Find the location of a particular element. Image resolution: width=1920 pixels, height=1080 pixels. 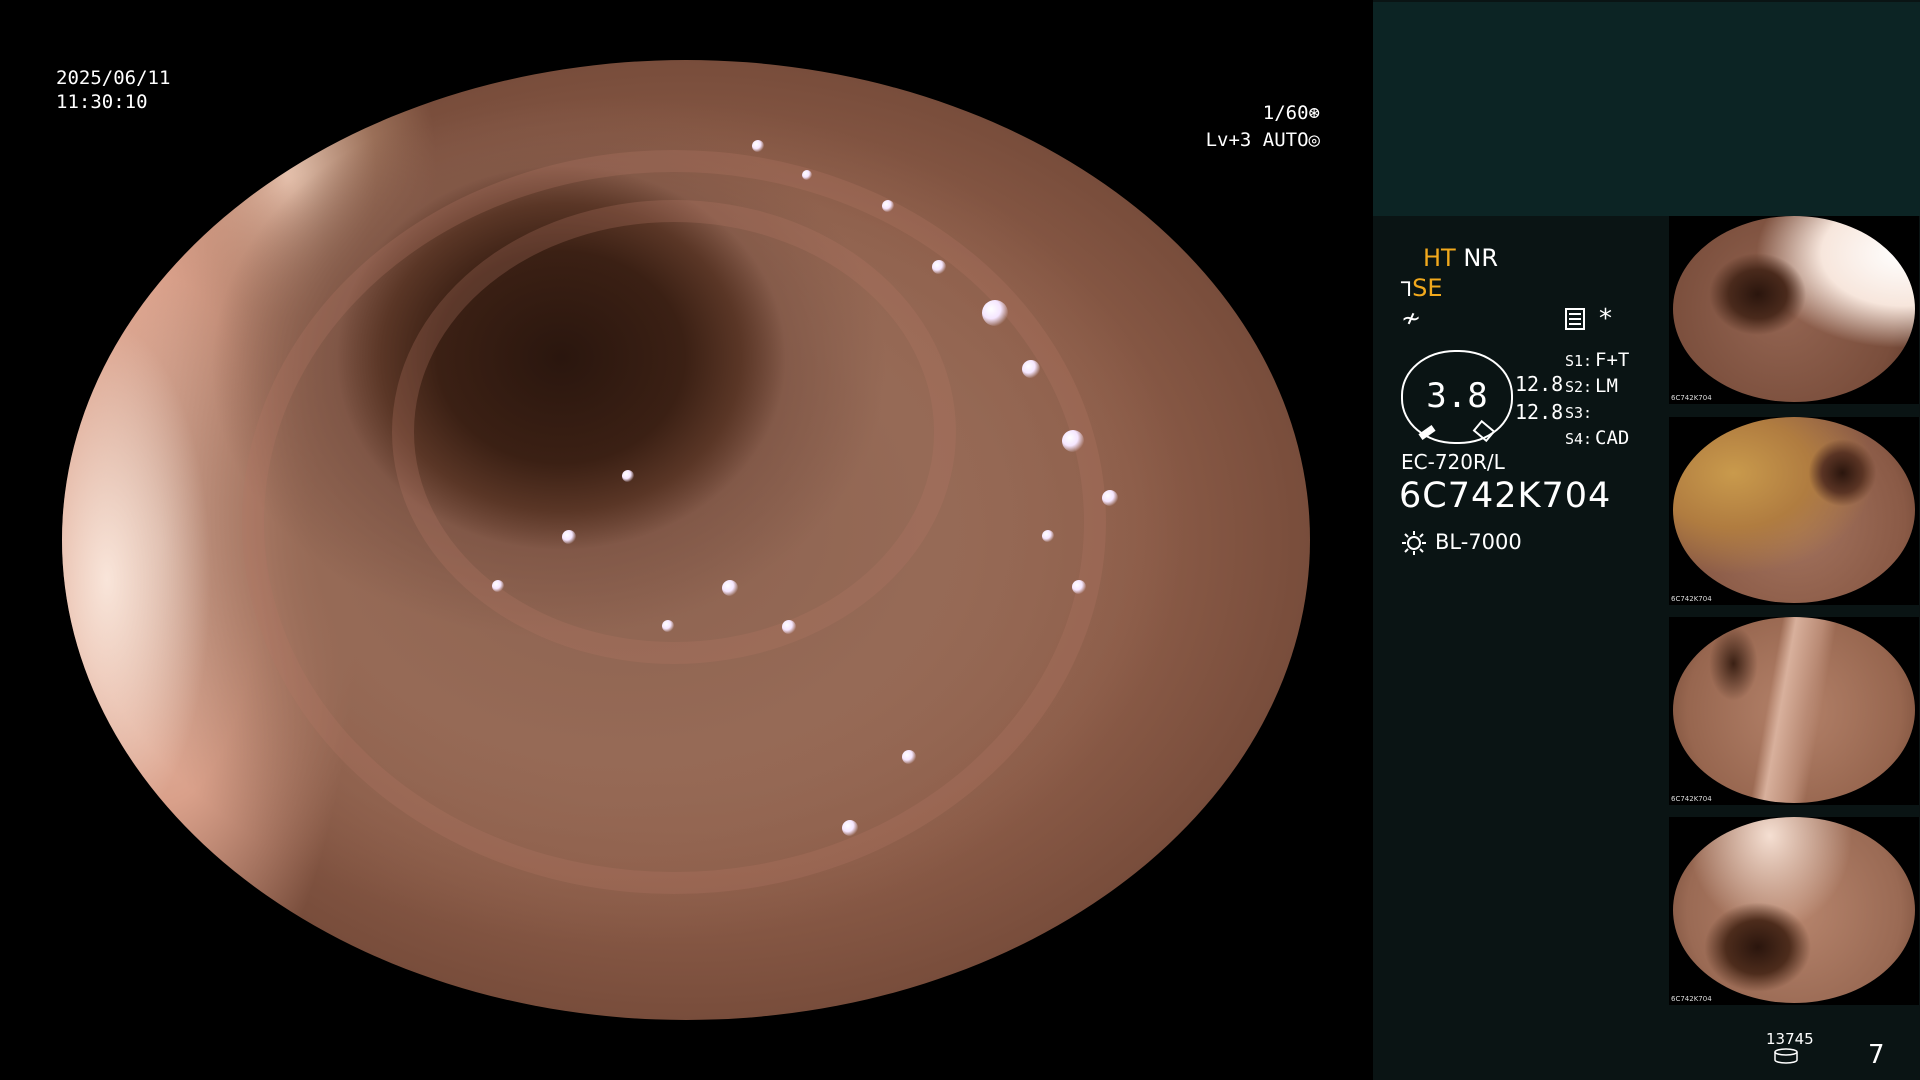

zoom-value: 3.8 is located at coordinates (1457, 396).